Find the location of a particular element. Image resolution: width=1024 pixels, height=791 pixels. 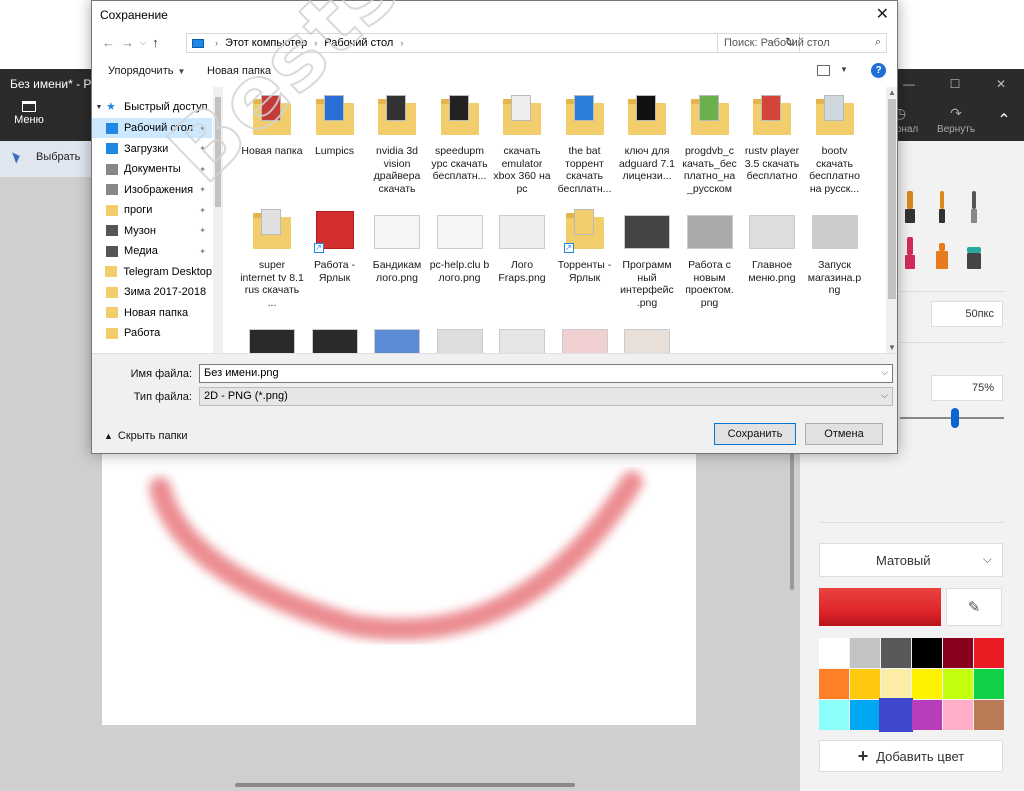

nav-item: Музон ✦ is located at coordinates (152, 231).